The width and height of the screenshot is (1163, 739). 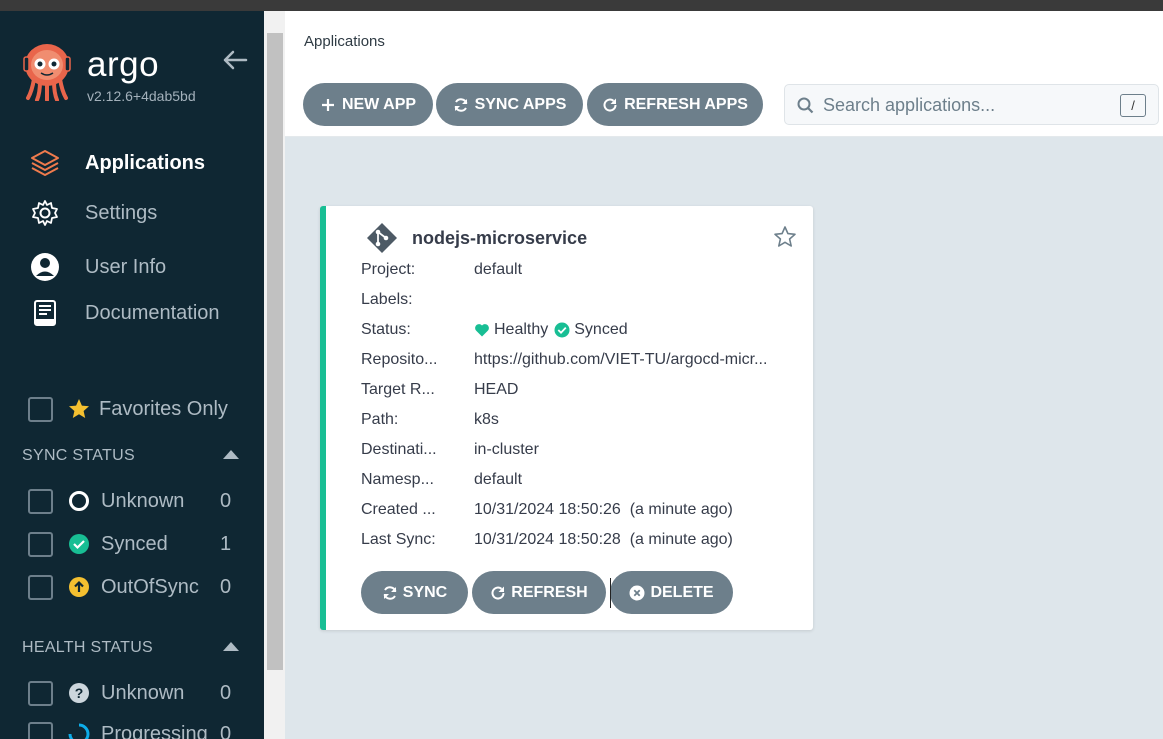 I want to click on destination-value: in-cluster, so click(x=506, y=449).